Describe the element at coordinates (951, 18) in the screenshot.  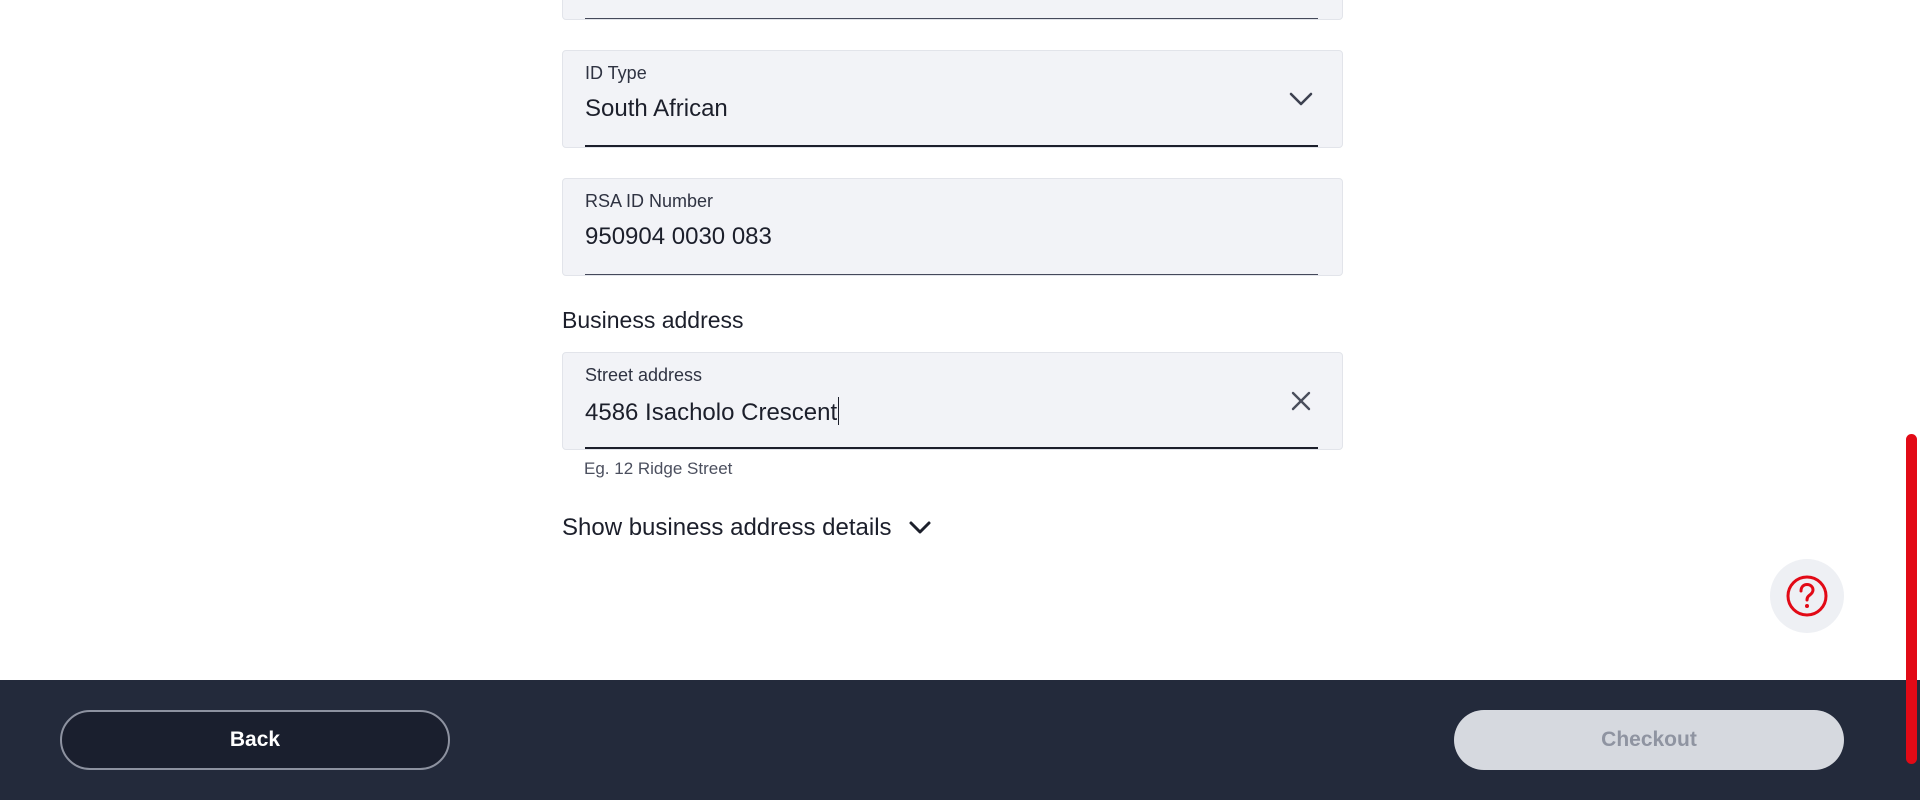
I see `previous-field-underline` at that location.